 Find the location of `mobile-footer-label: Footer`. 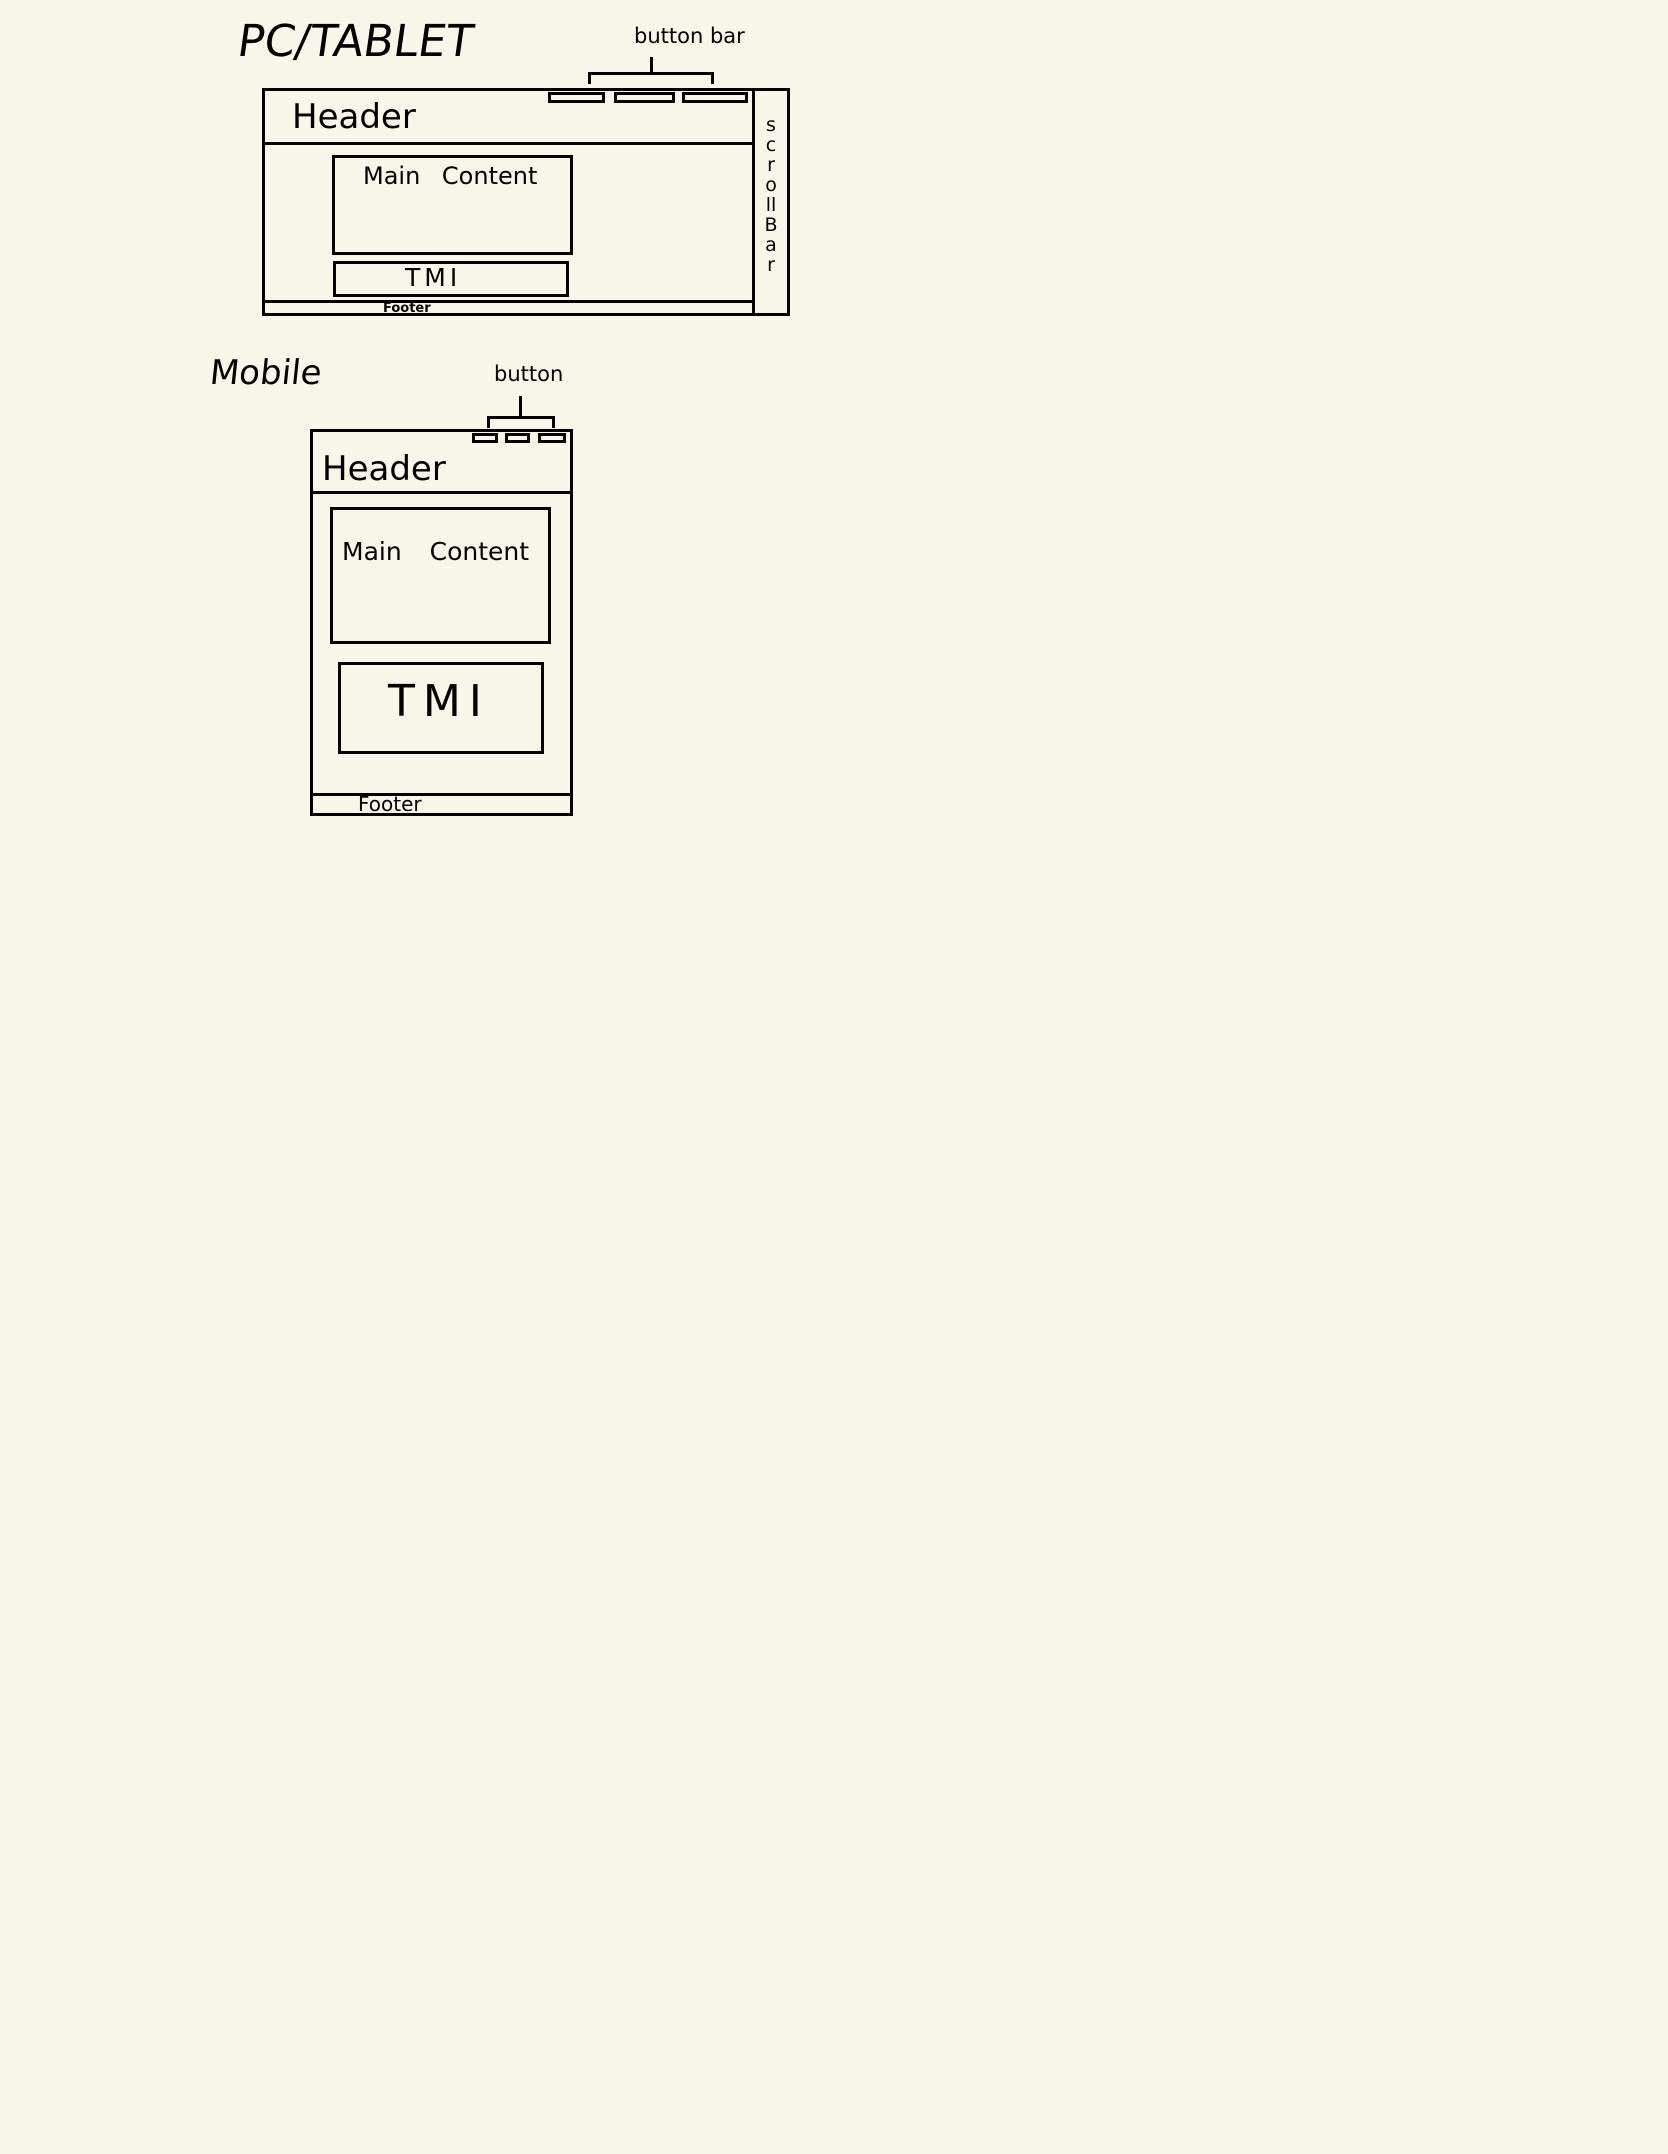

mobile-footer-label: Footer is located at coordinates (390, 804).